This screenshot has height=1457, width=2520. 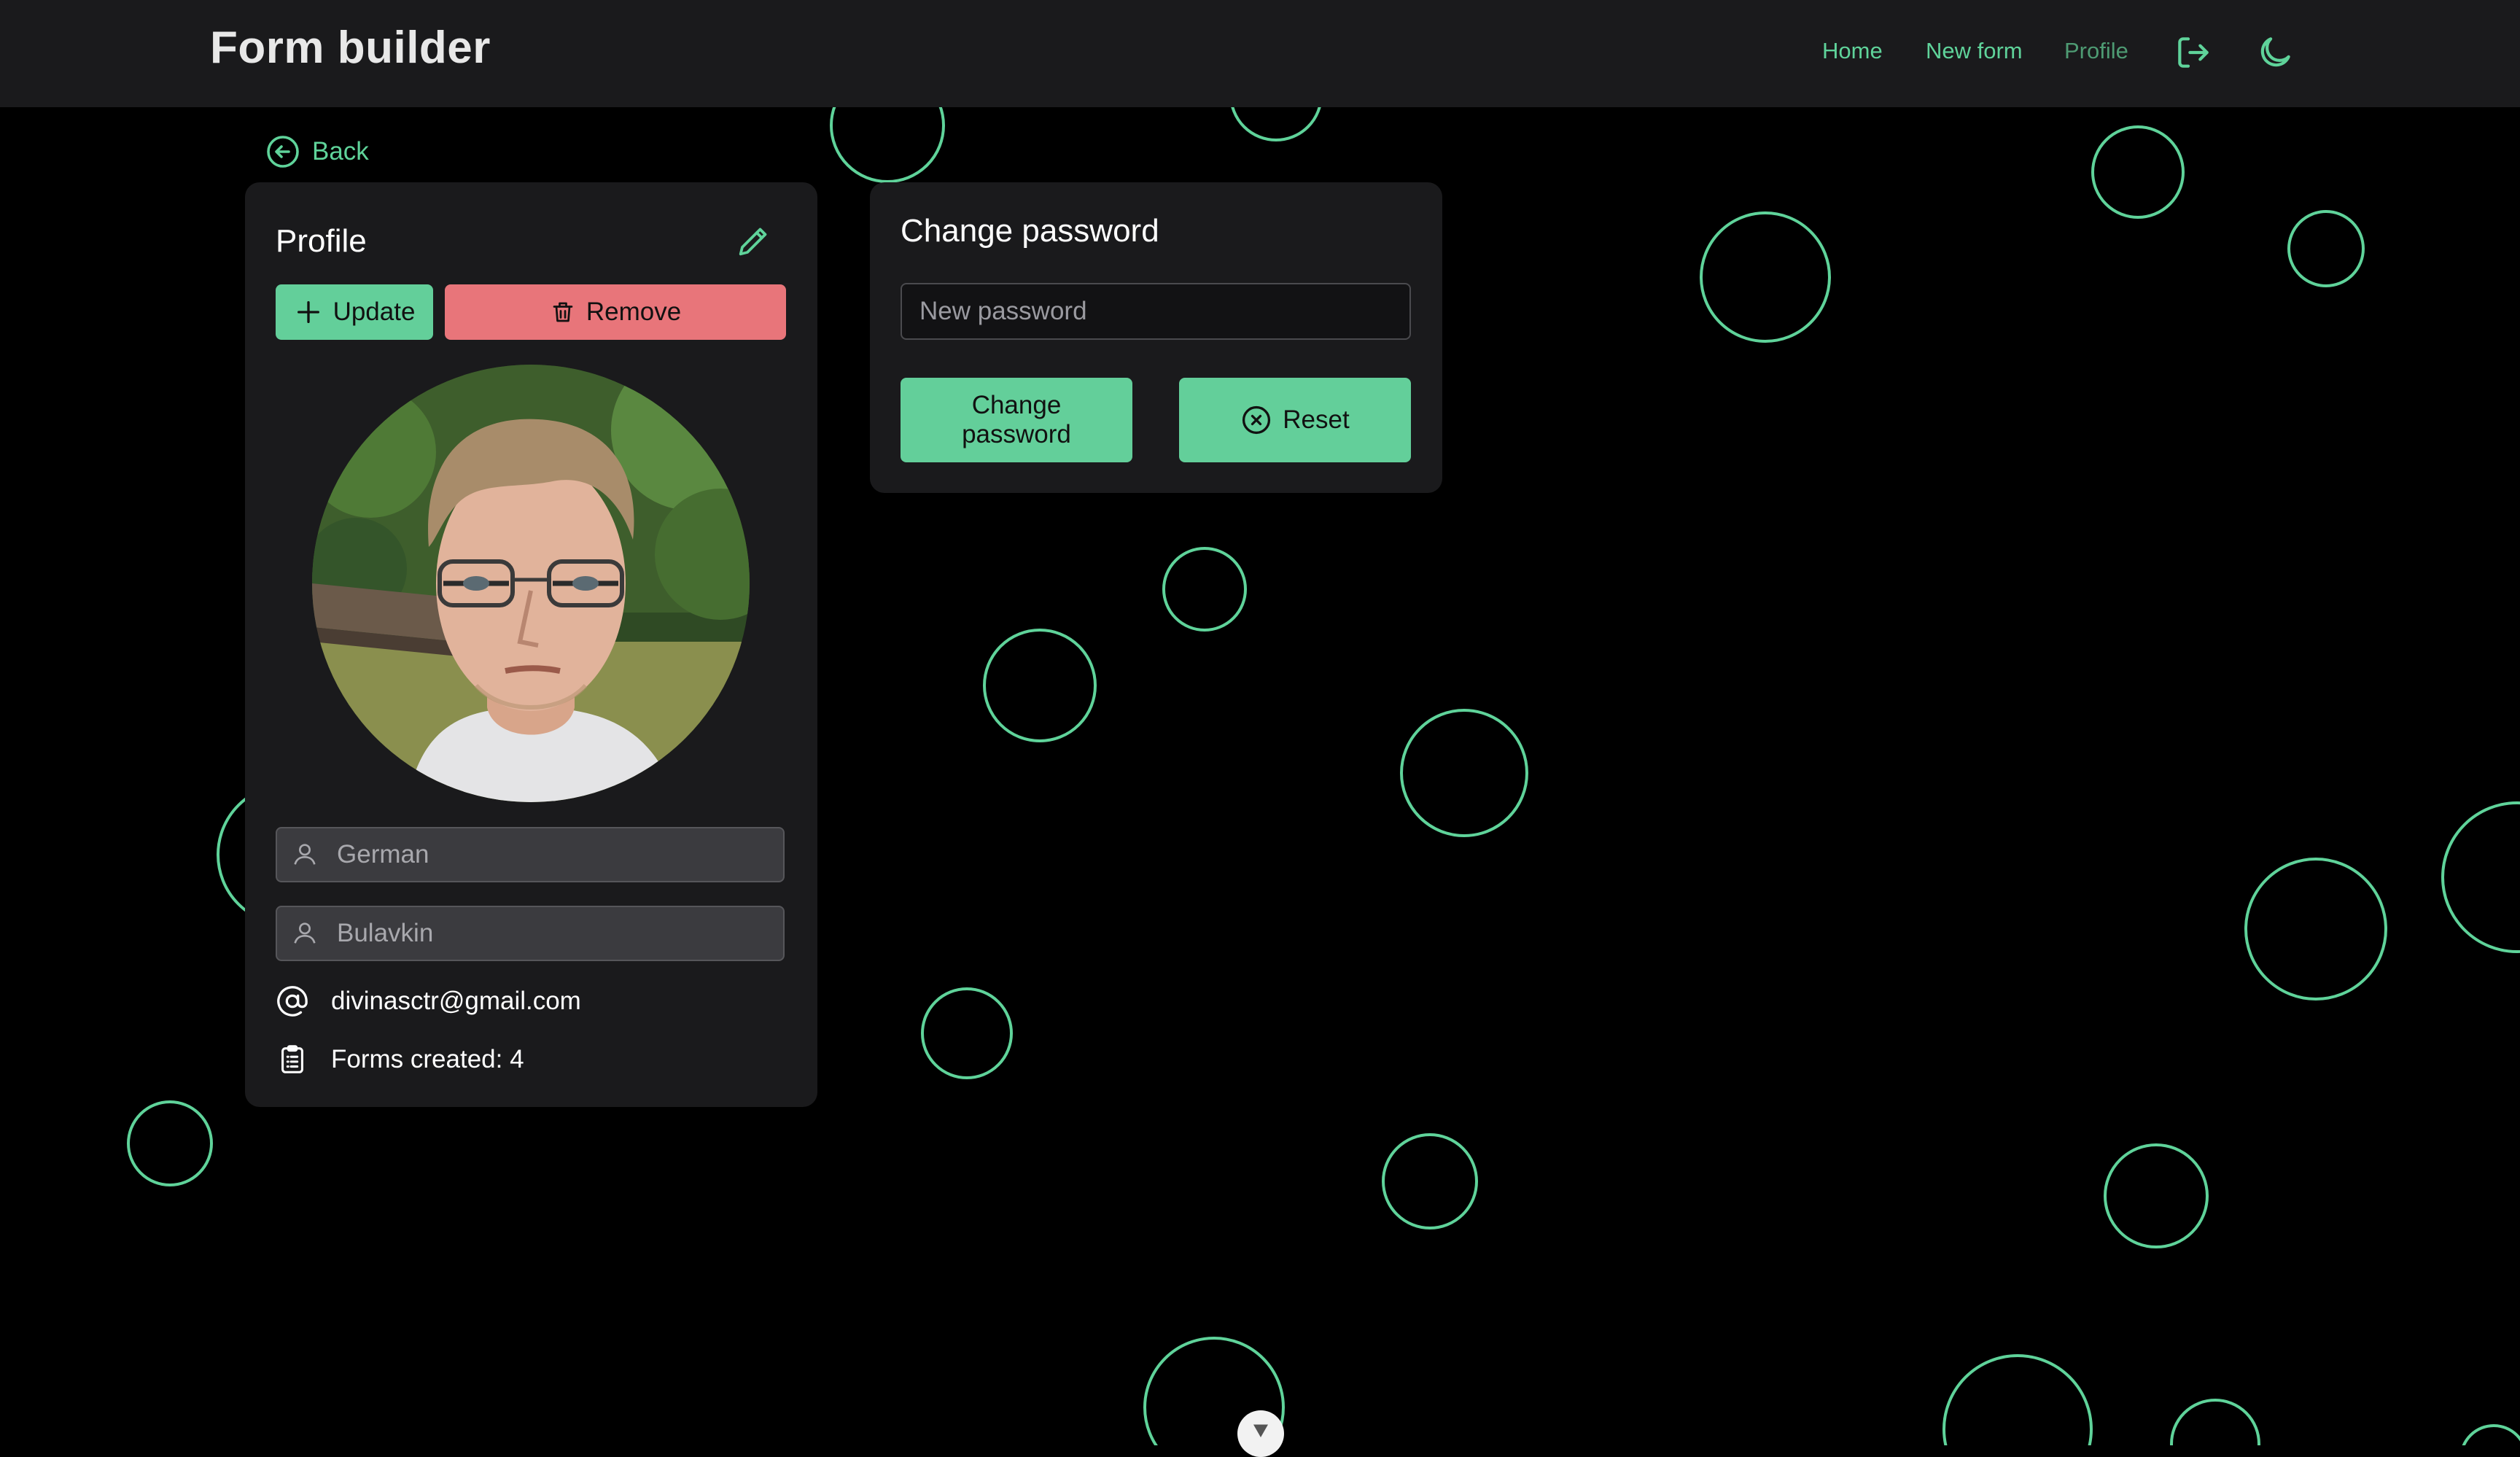 I want to click on top-navbar: Form builder Home New form Profile, so click(x=1260, y=54).